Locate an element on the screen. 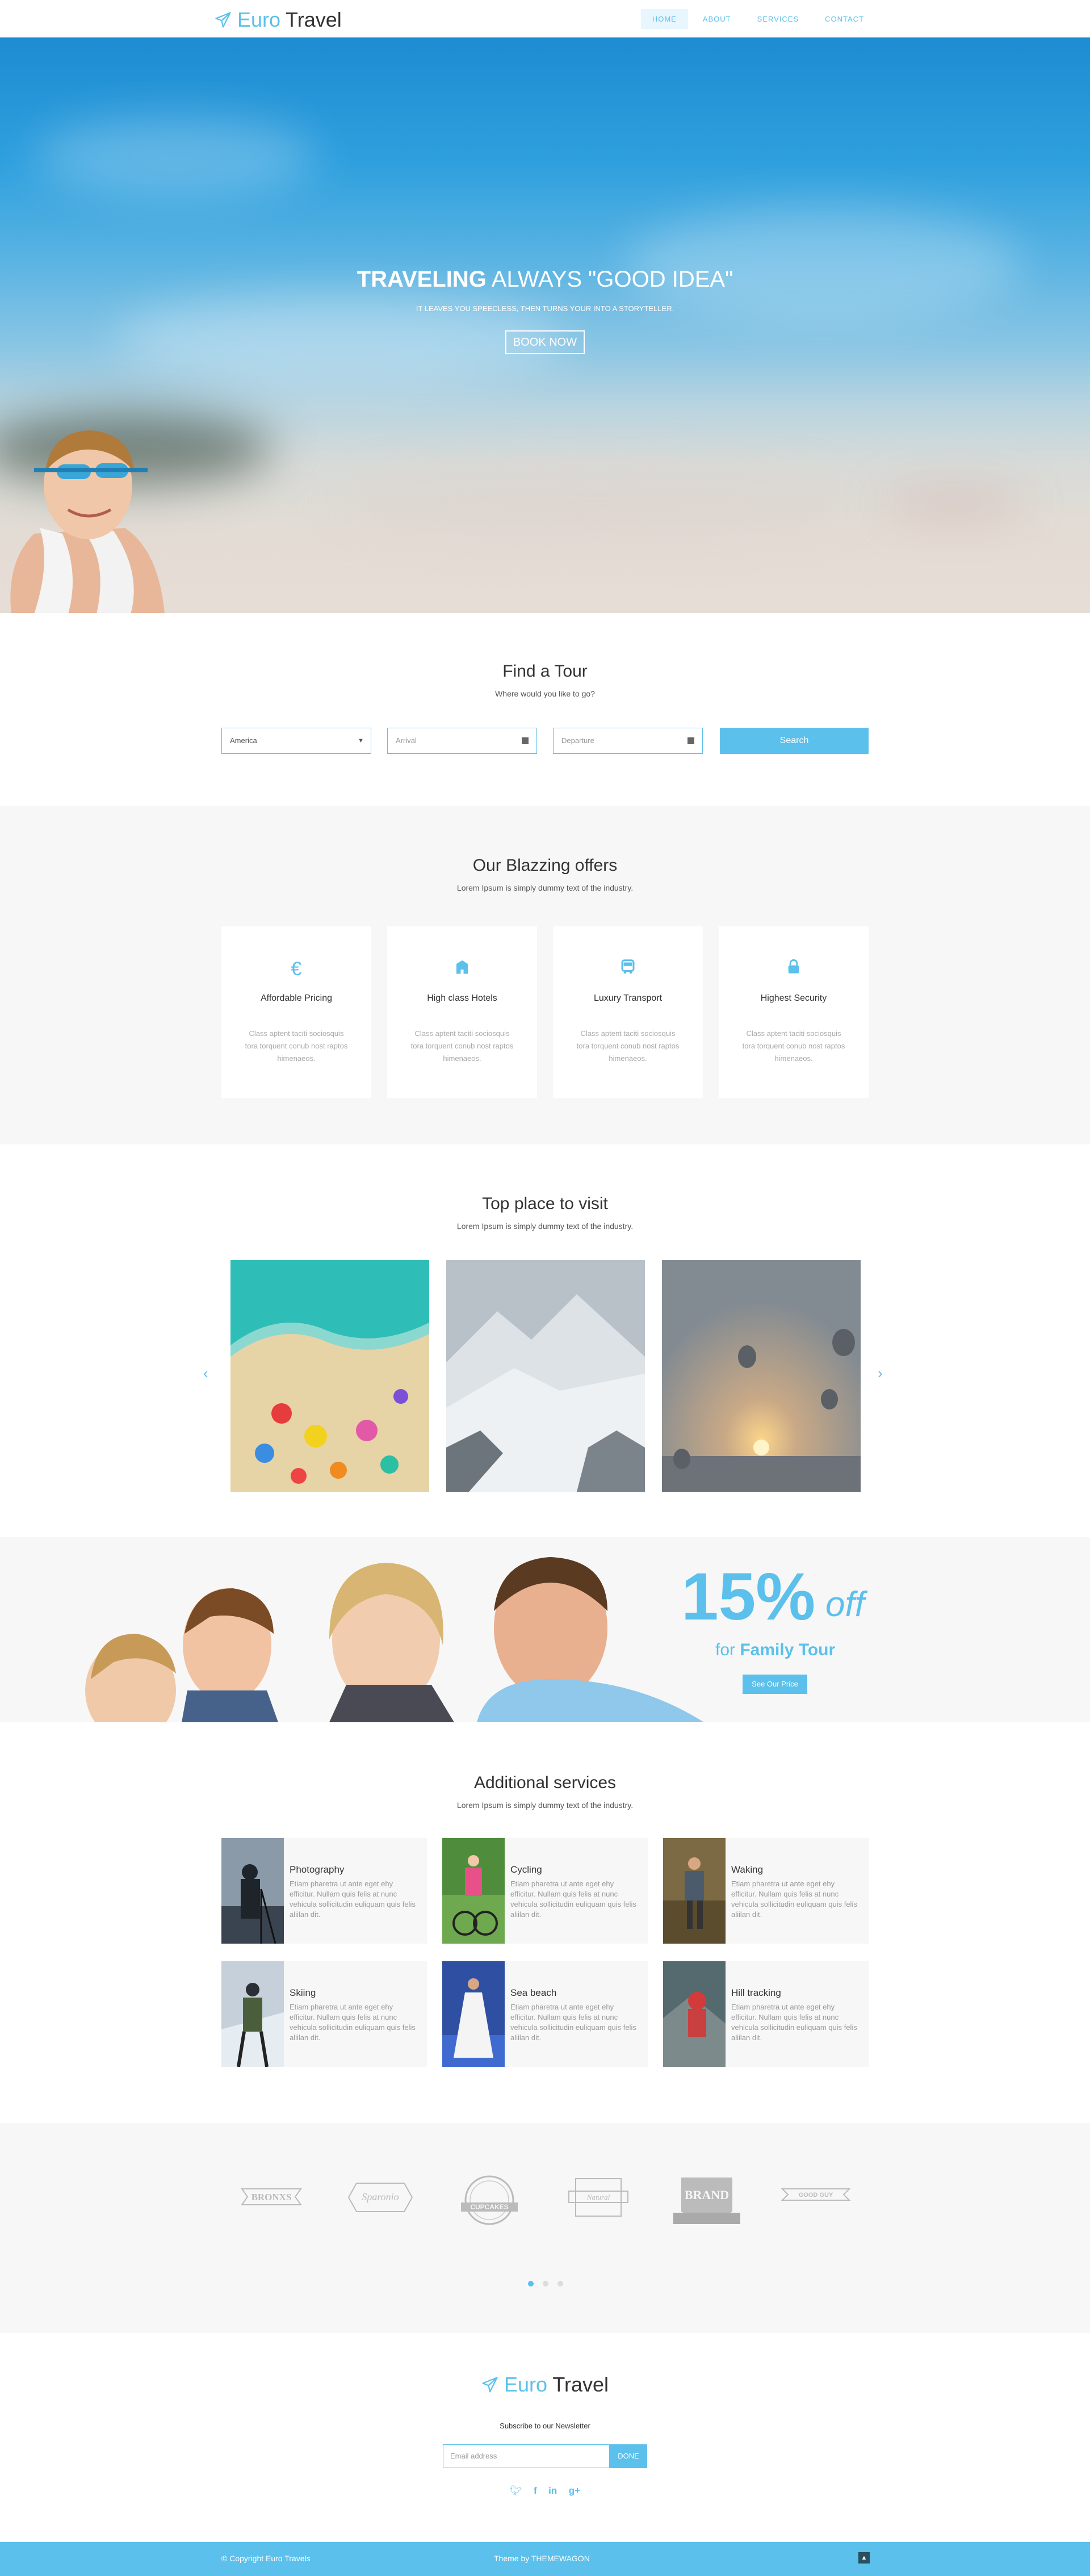 Image resolution: width=1090 pixels, height=2576 pixels. nav-about-link: ABOUT is located at coordinates (717, 19).